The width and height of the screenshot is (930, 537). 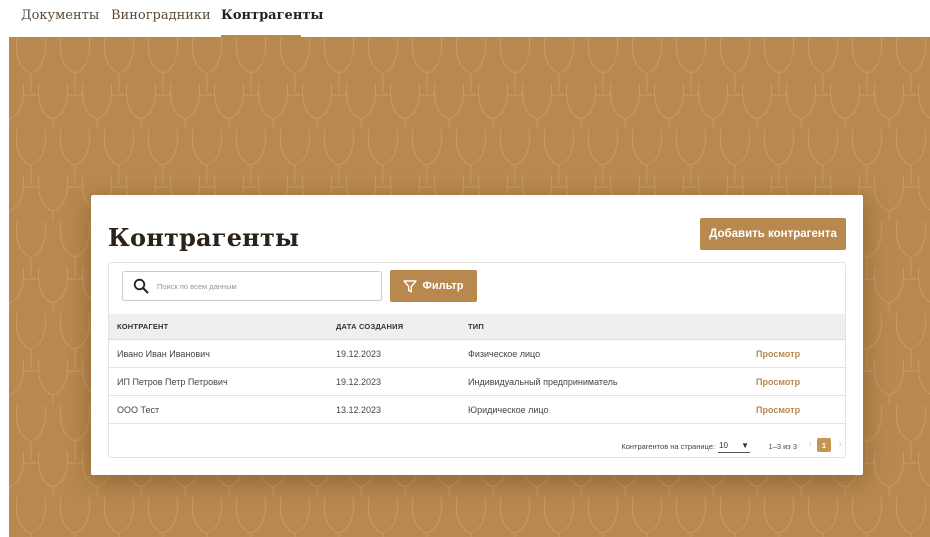 I want to click on column-header-counterparty: КОНТРАГЕНТ, so click(x=143, y=326).